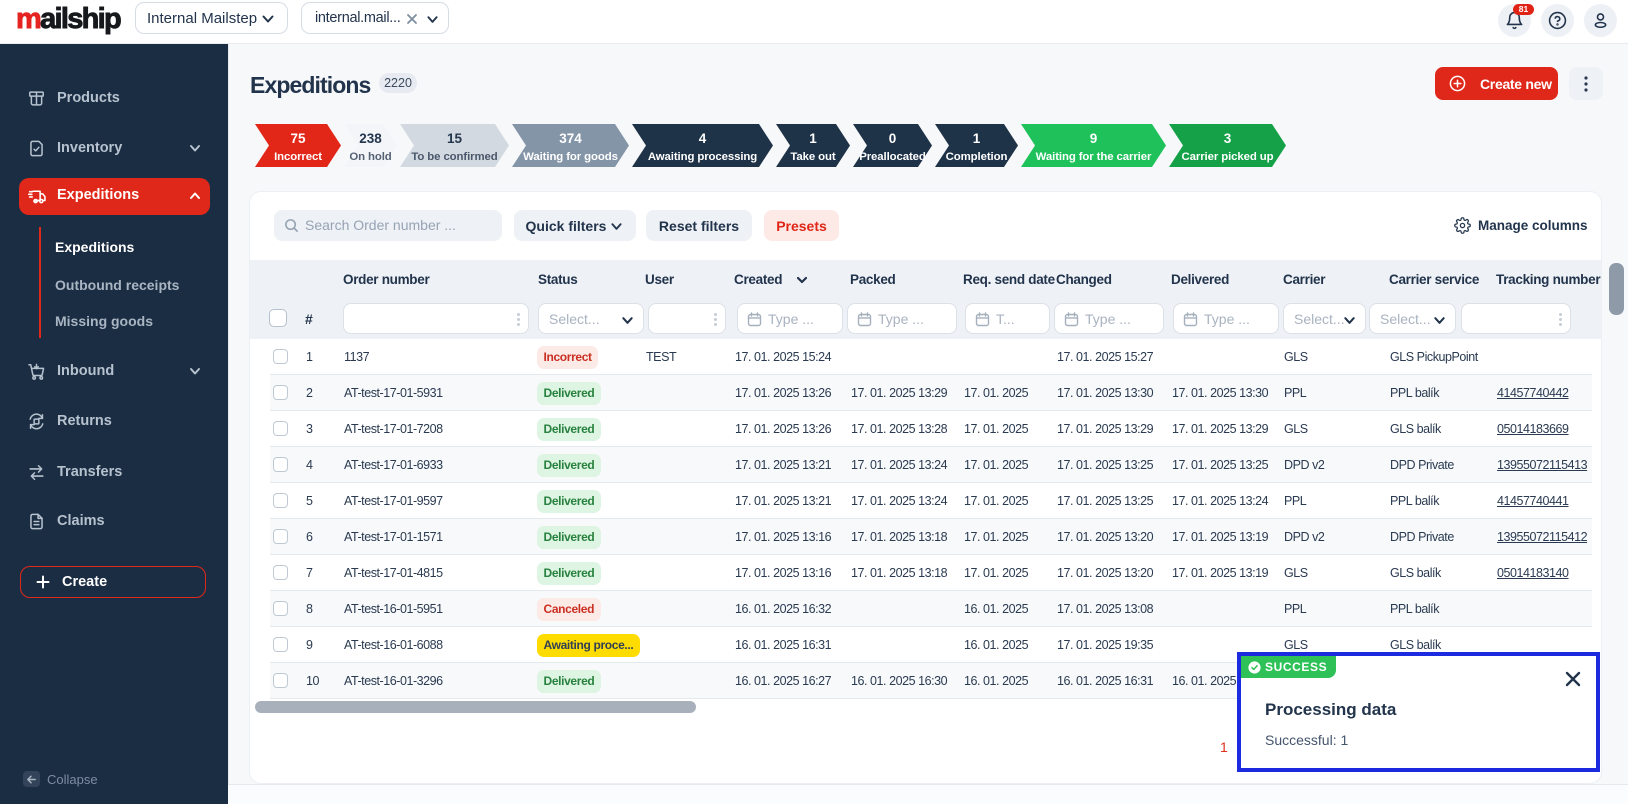 The width and height of the screenshot is (1628, 804). I want to click on svg-text: Take out, so click(812, 157).